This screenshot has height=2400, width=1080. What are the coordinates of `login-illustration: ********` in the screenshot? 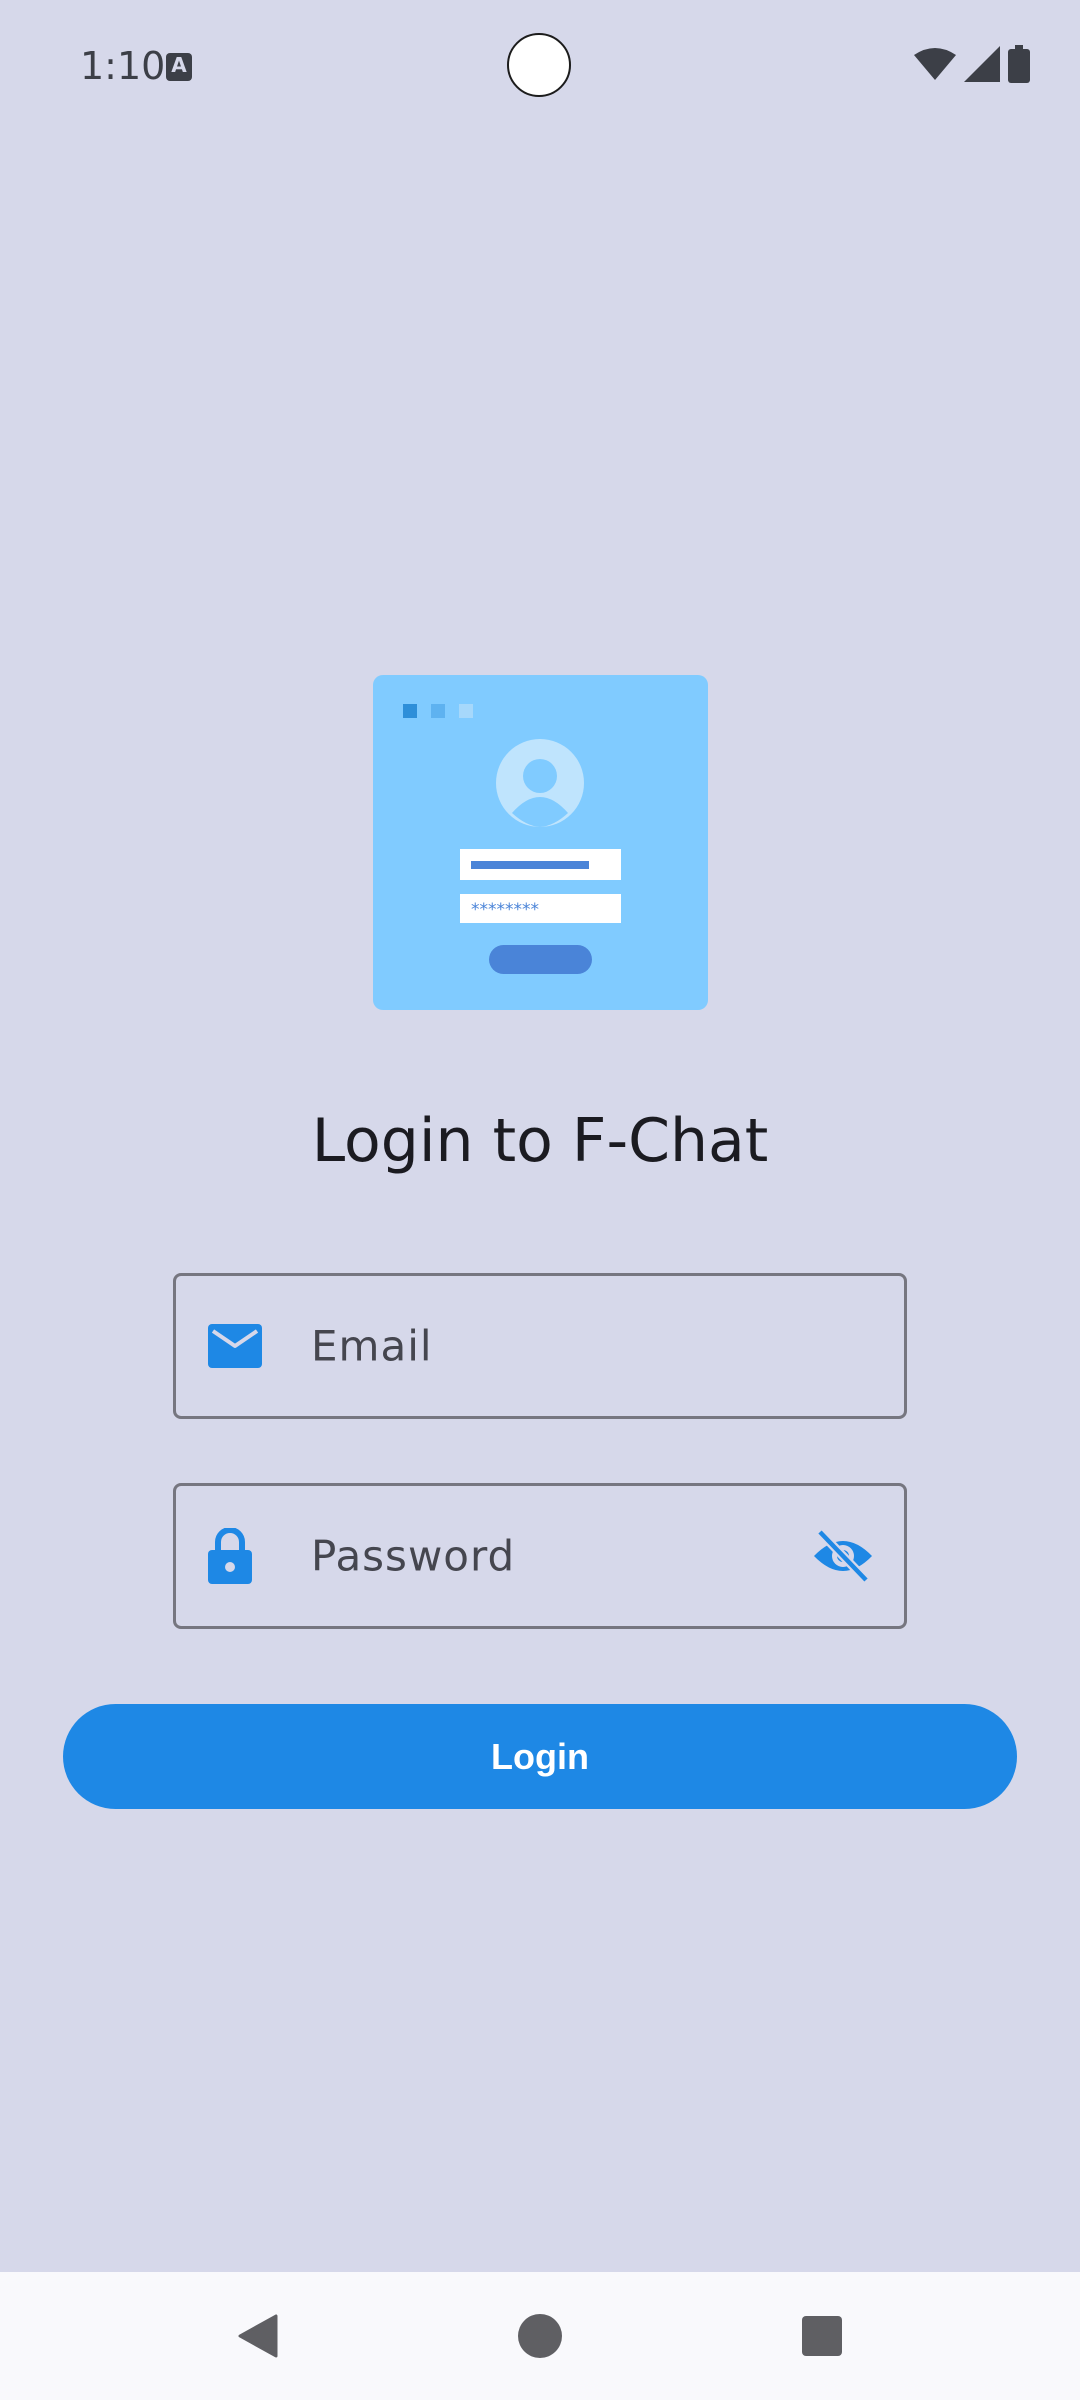 It's located at (540, 842).